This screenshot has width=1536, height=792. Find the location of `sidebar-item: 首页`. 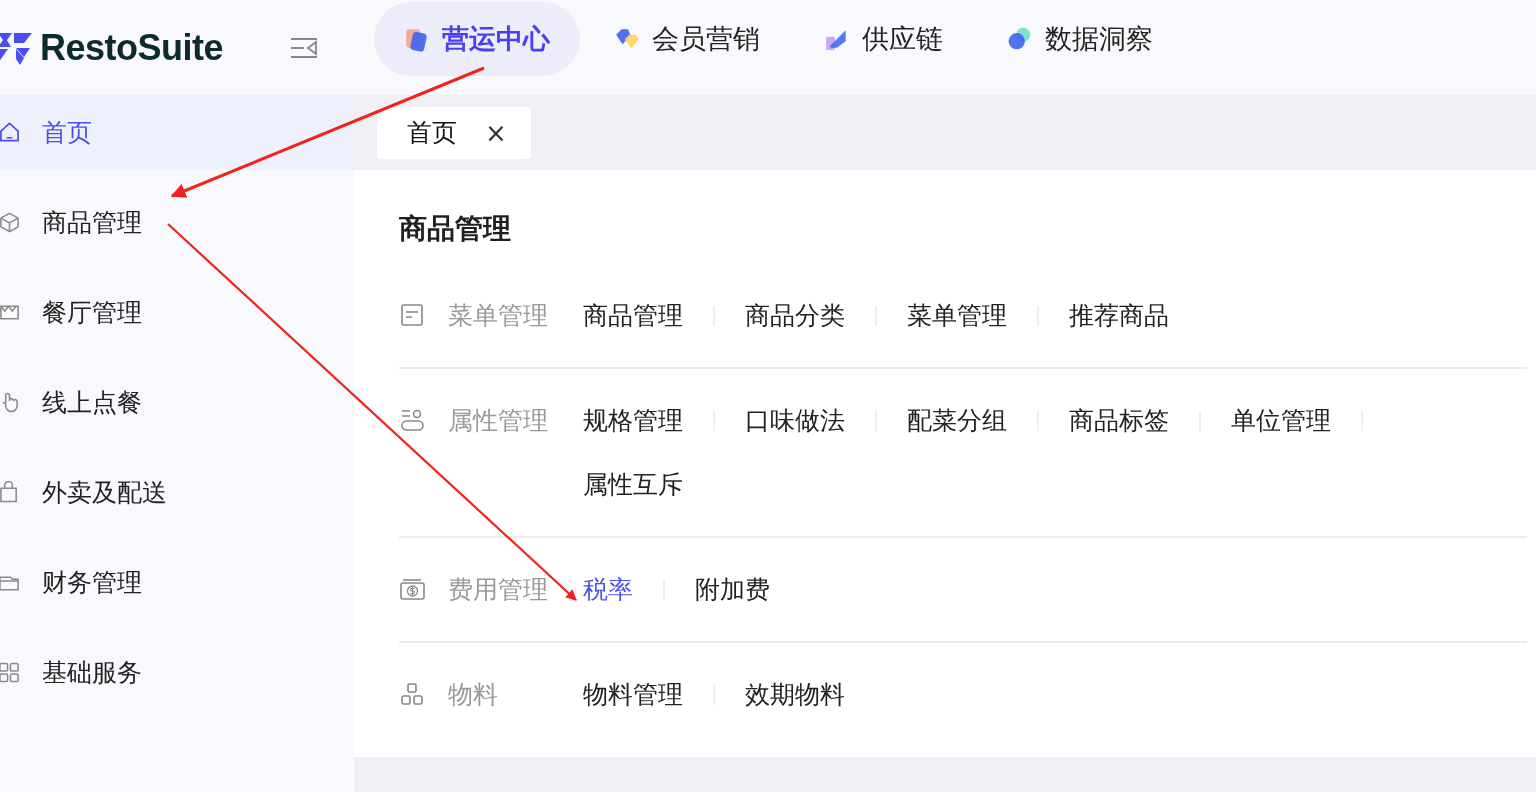

sidebar-item: 首页 is located at coordinates (177, 132).